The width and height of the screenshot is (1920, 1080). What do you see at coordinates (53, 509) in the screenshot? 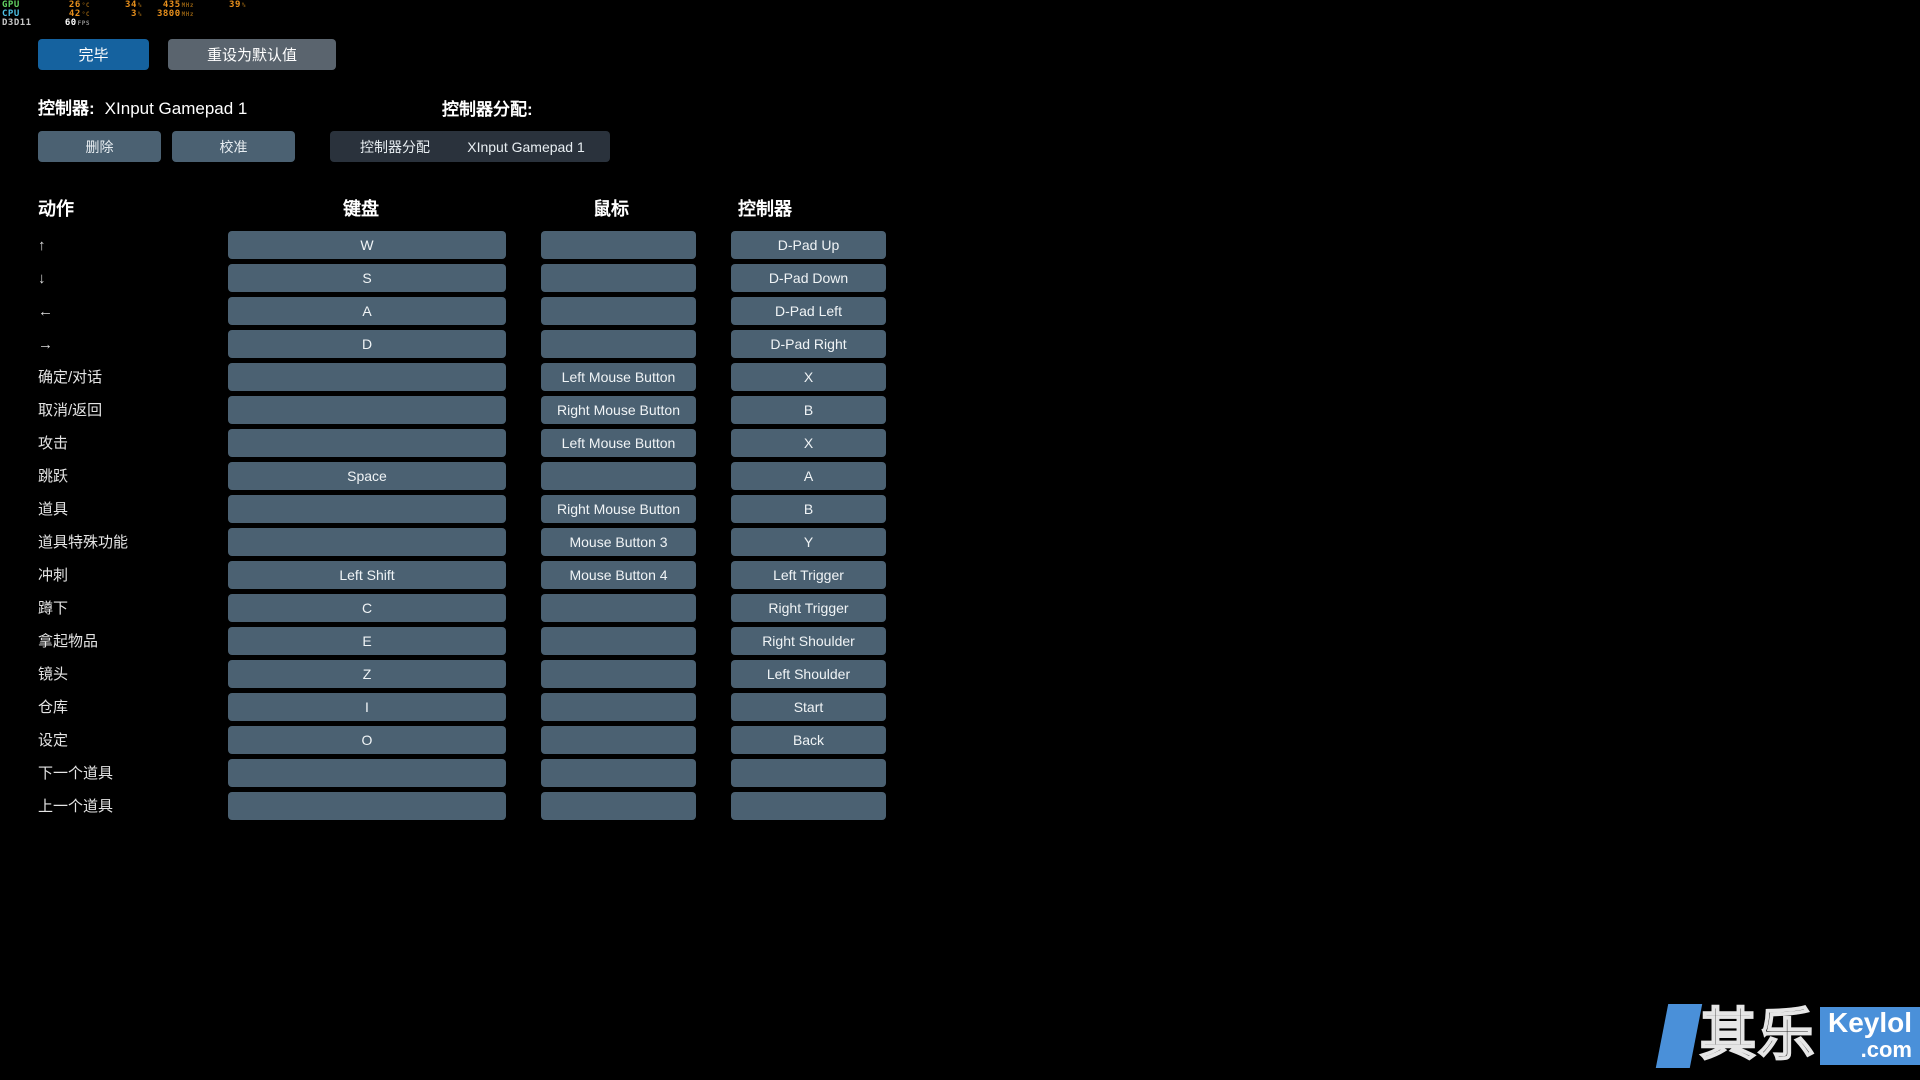
I see `action-label: 道具` at bounding box center [53, 509].